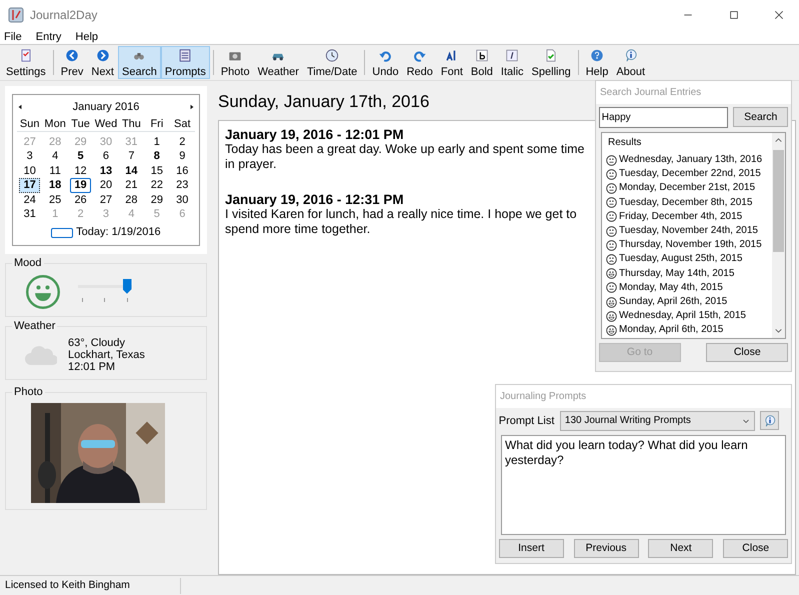 This screenshot has height=595, width=799. I want to click on next-button: Next, so click(681, 548).